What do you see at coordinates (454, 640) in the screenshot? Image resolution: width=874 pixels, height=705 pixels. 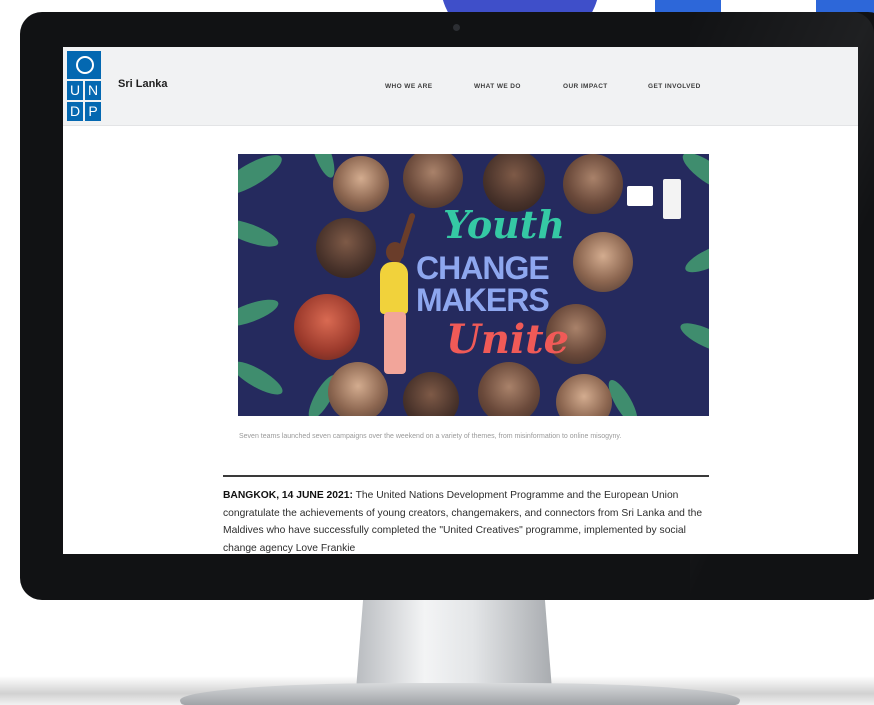 I see `monitor-stand` at bounding box center [454, 640].